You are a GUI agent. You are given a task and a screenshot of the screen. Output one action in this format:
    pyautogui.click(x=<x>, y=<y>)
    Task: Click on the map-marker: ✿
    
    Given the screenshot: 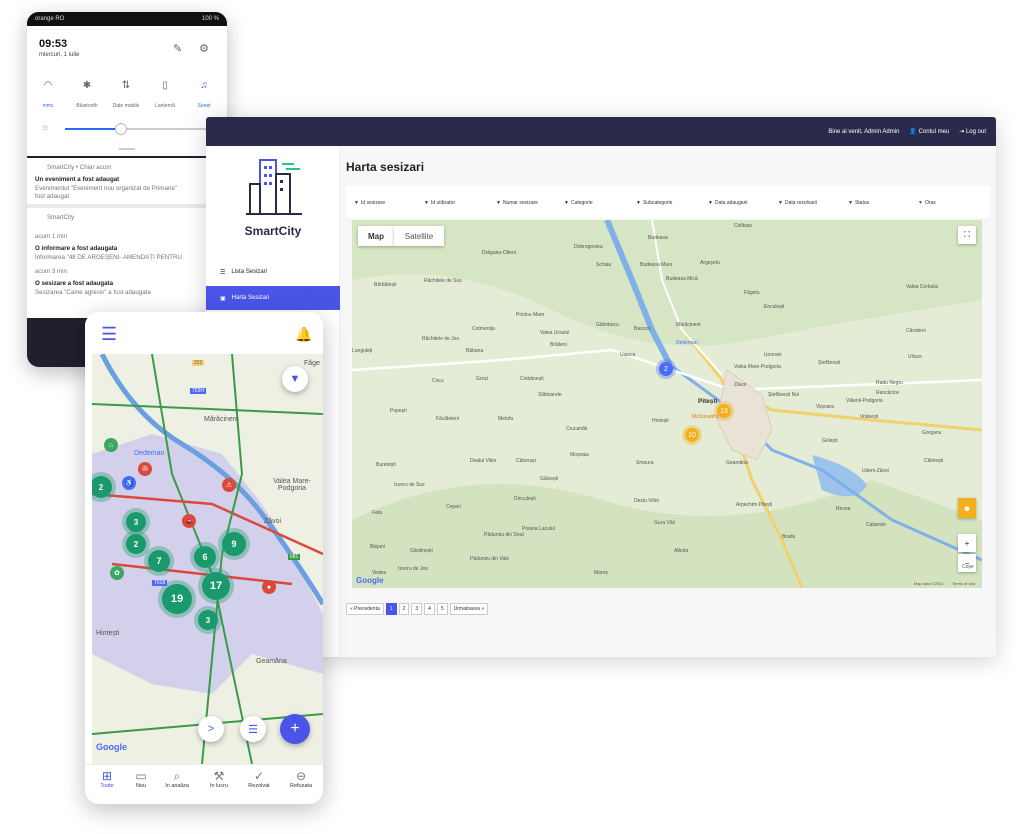 What is the action you would take?
    pyautogui.click(x=117, y=573)
    